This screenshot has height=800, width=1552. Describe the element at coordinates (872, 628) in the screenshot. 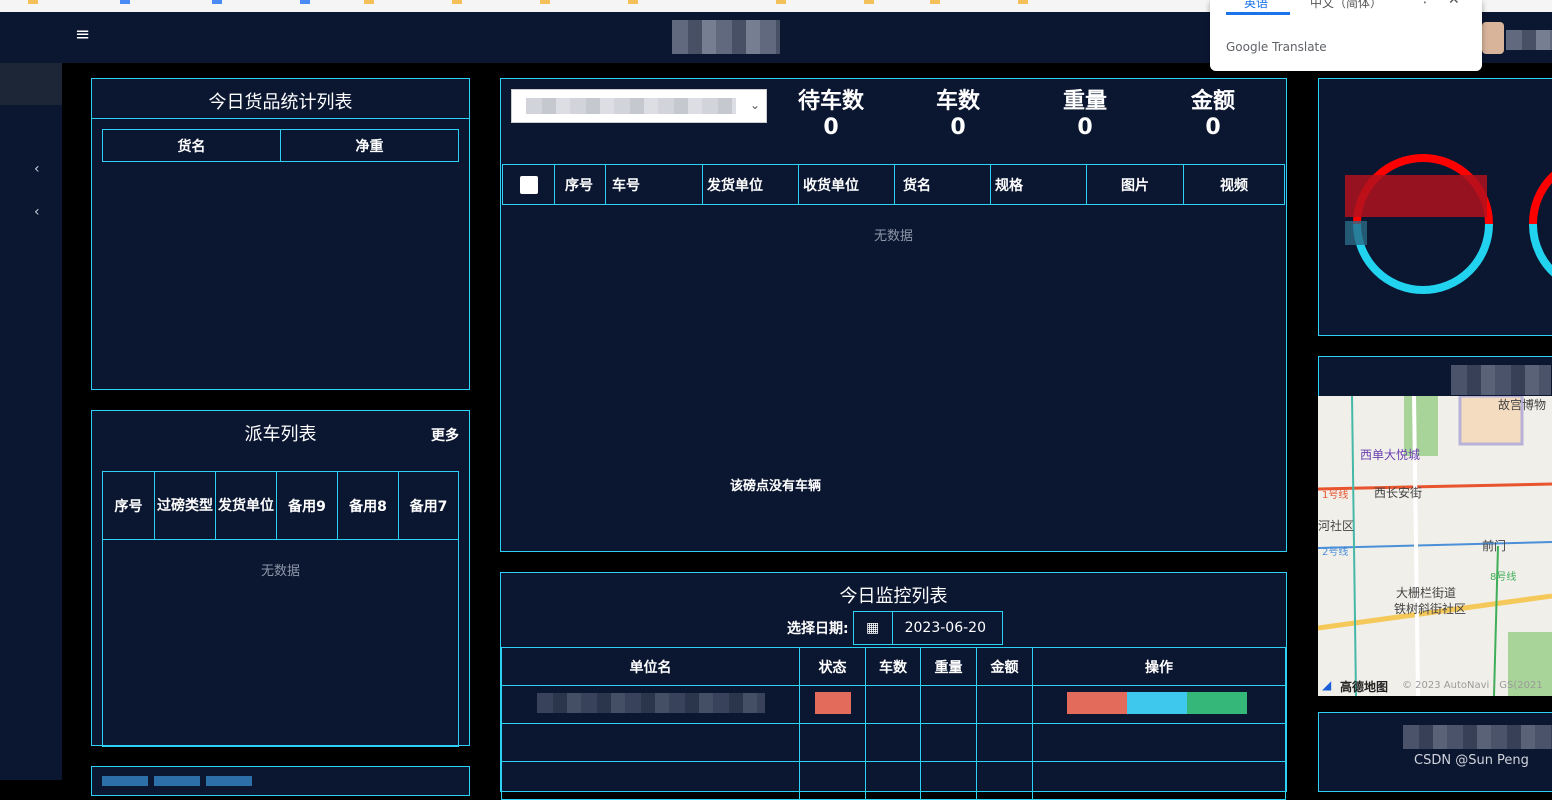

I see `calendar-icon: ▦` at that location.